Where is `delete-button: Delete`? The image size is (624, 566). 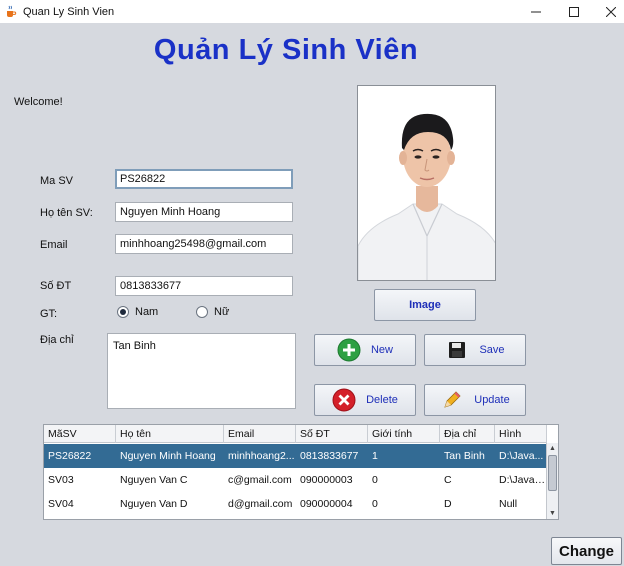 delete-button: Delete is located at coordinates (365, 400).